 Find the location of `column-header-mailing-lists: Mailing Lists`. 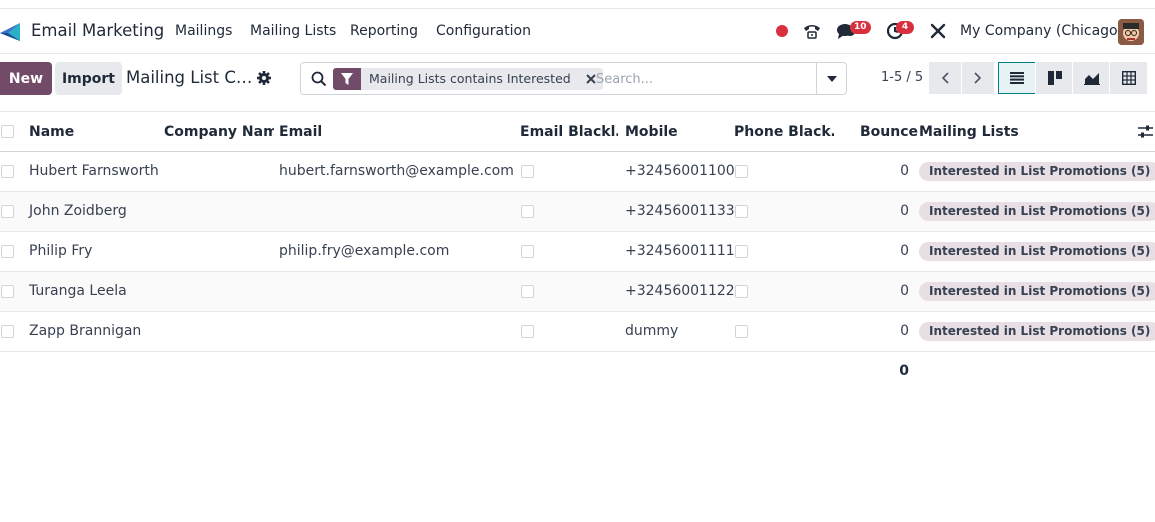

column-header-mailing-lists: Mailing Lists is located at coordinates (969, 132).